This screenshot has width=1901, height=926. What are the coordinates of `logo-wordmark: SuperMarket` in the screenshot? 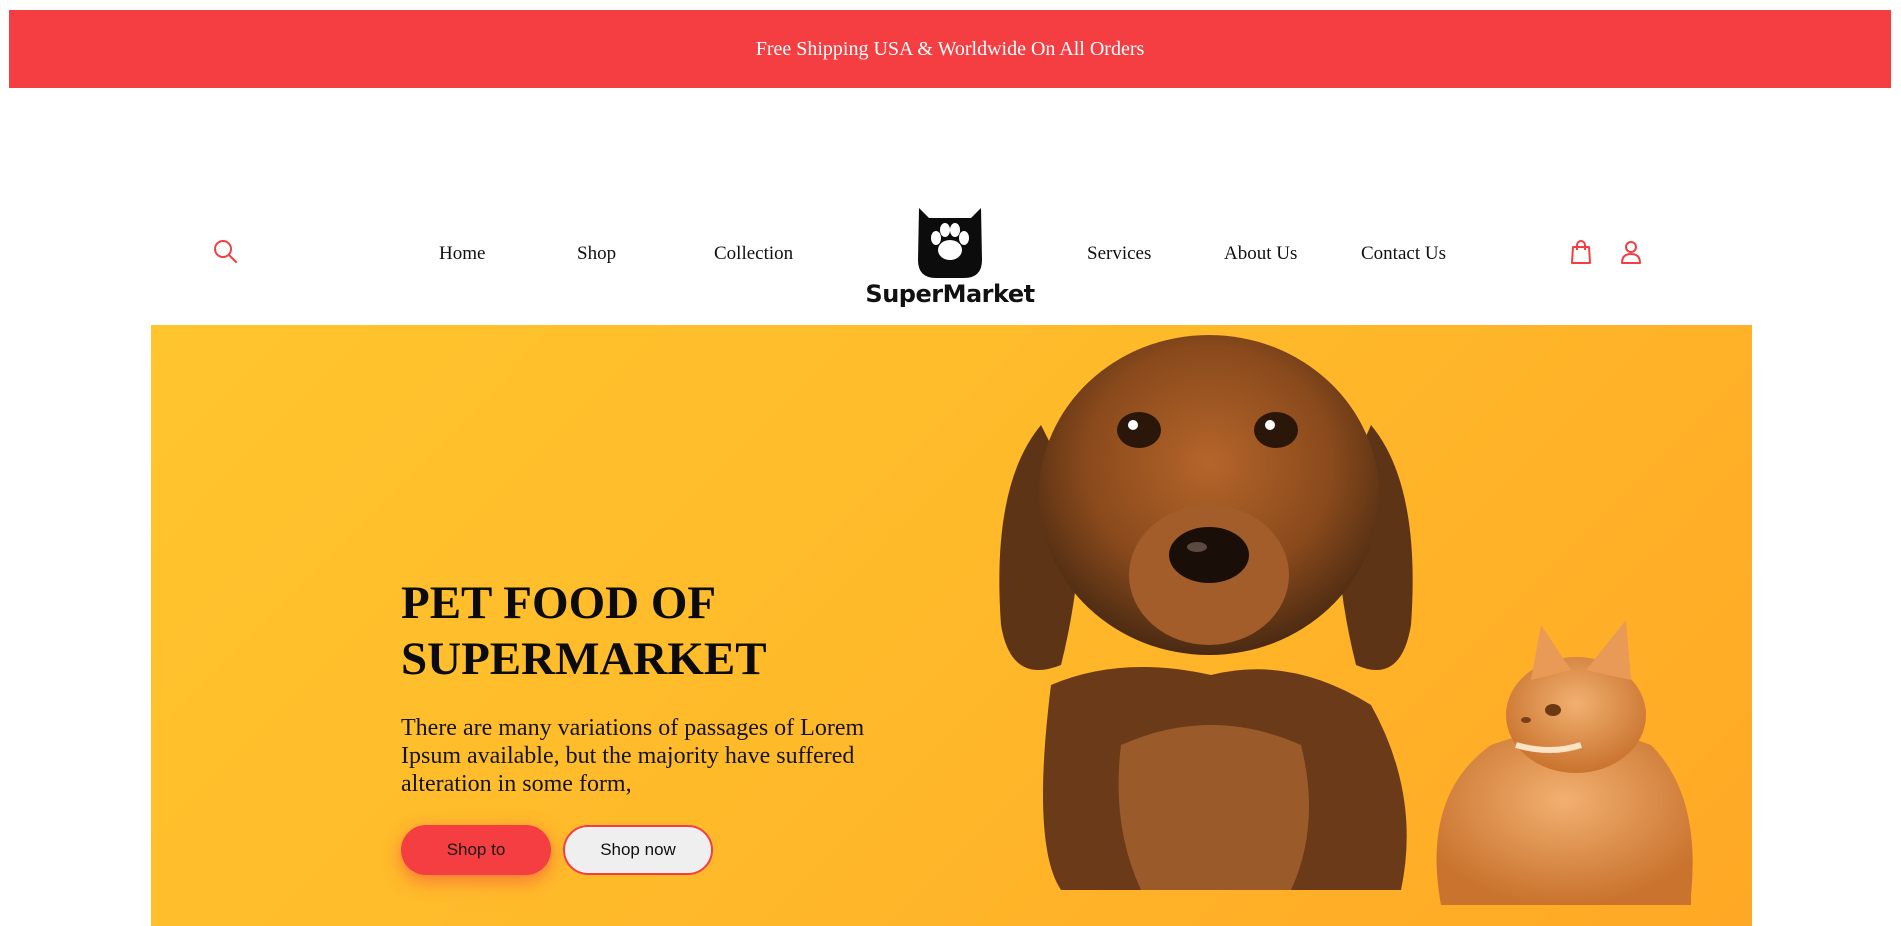 It's located at (950, 294).